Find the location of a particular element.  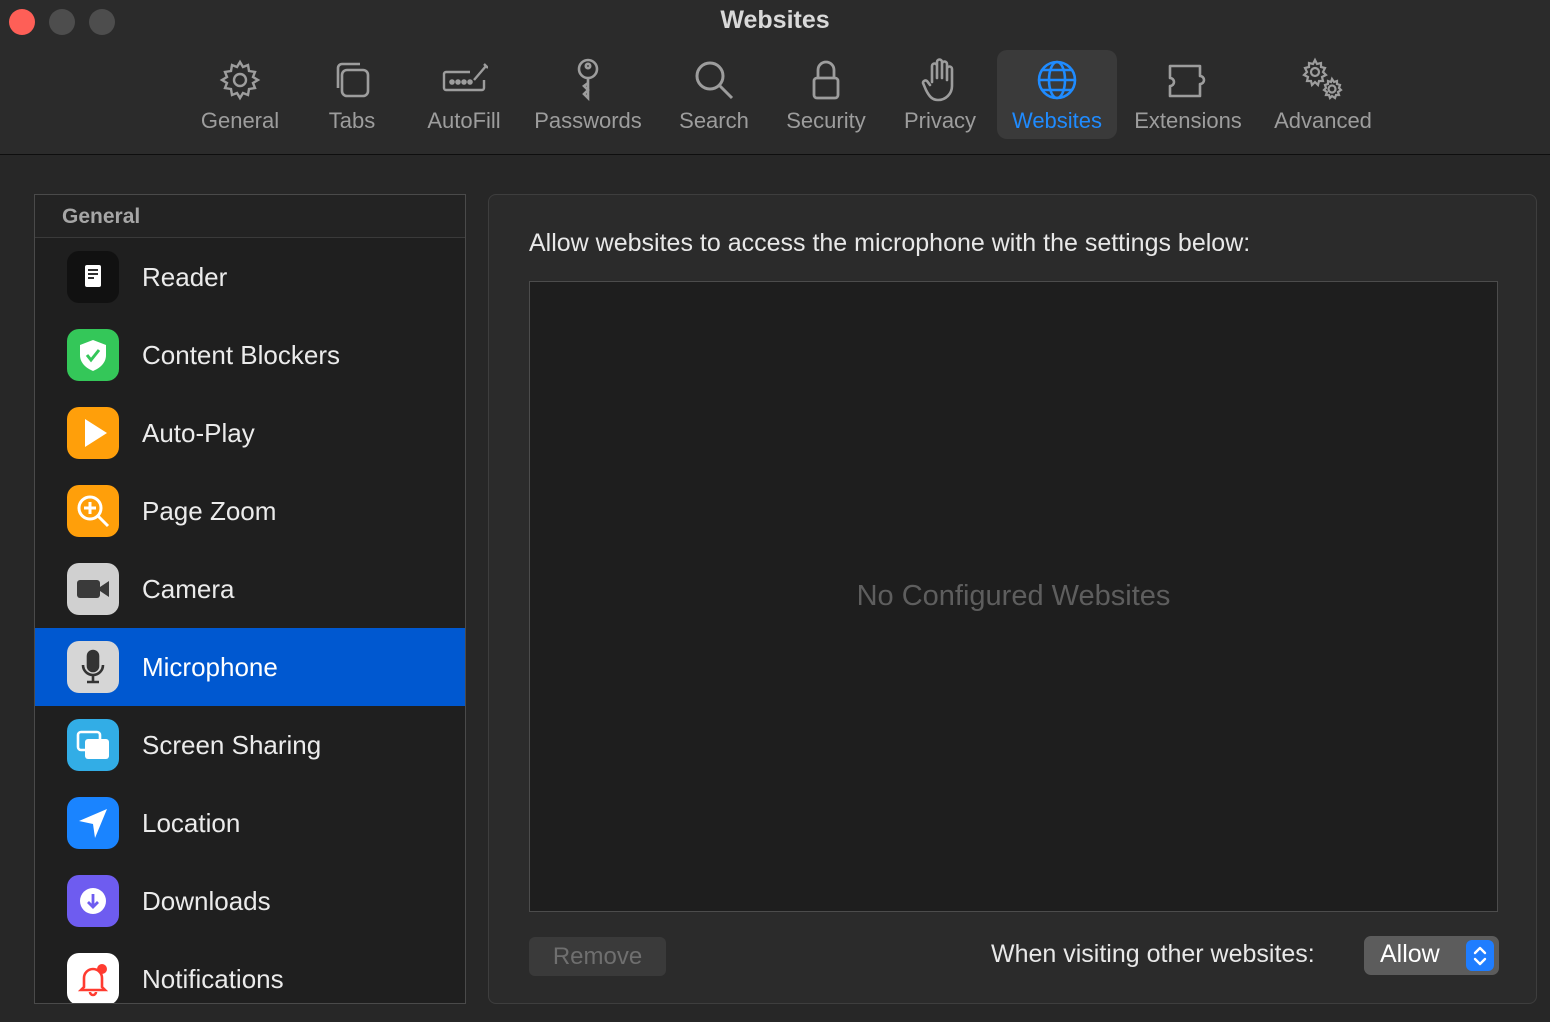

chevron-updown-icon is located at coordinates (1480, 955).